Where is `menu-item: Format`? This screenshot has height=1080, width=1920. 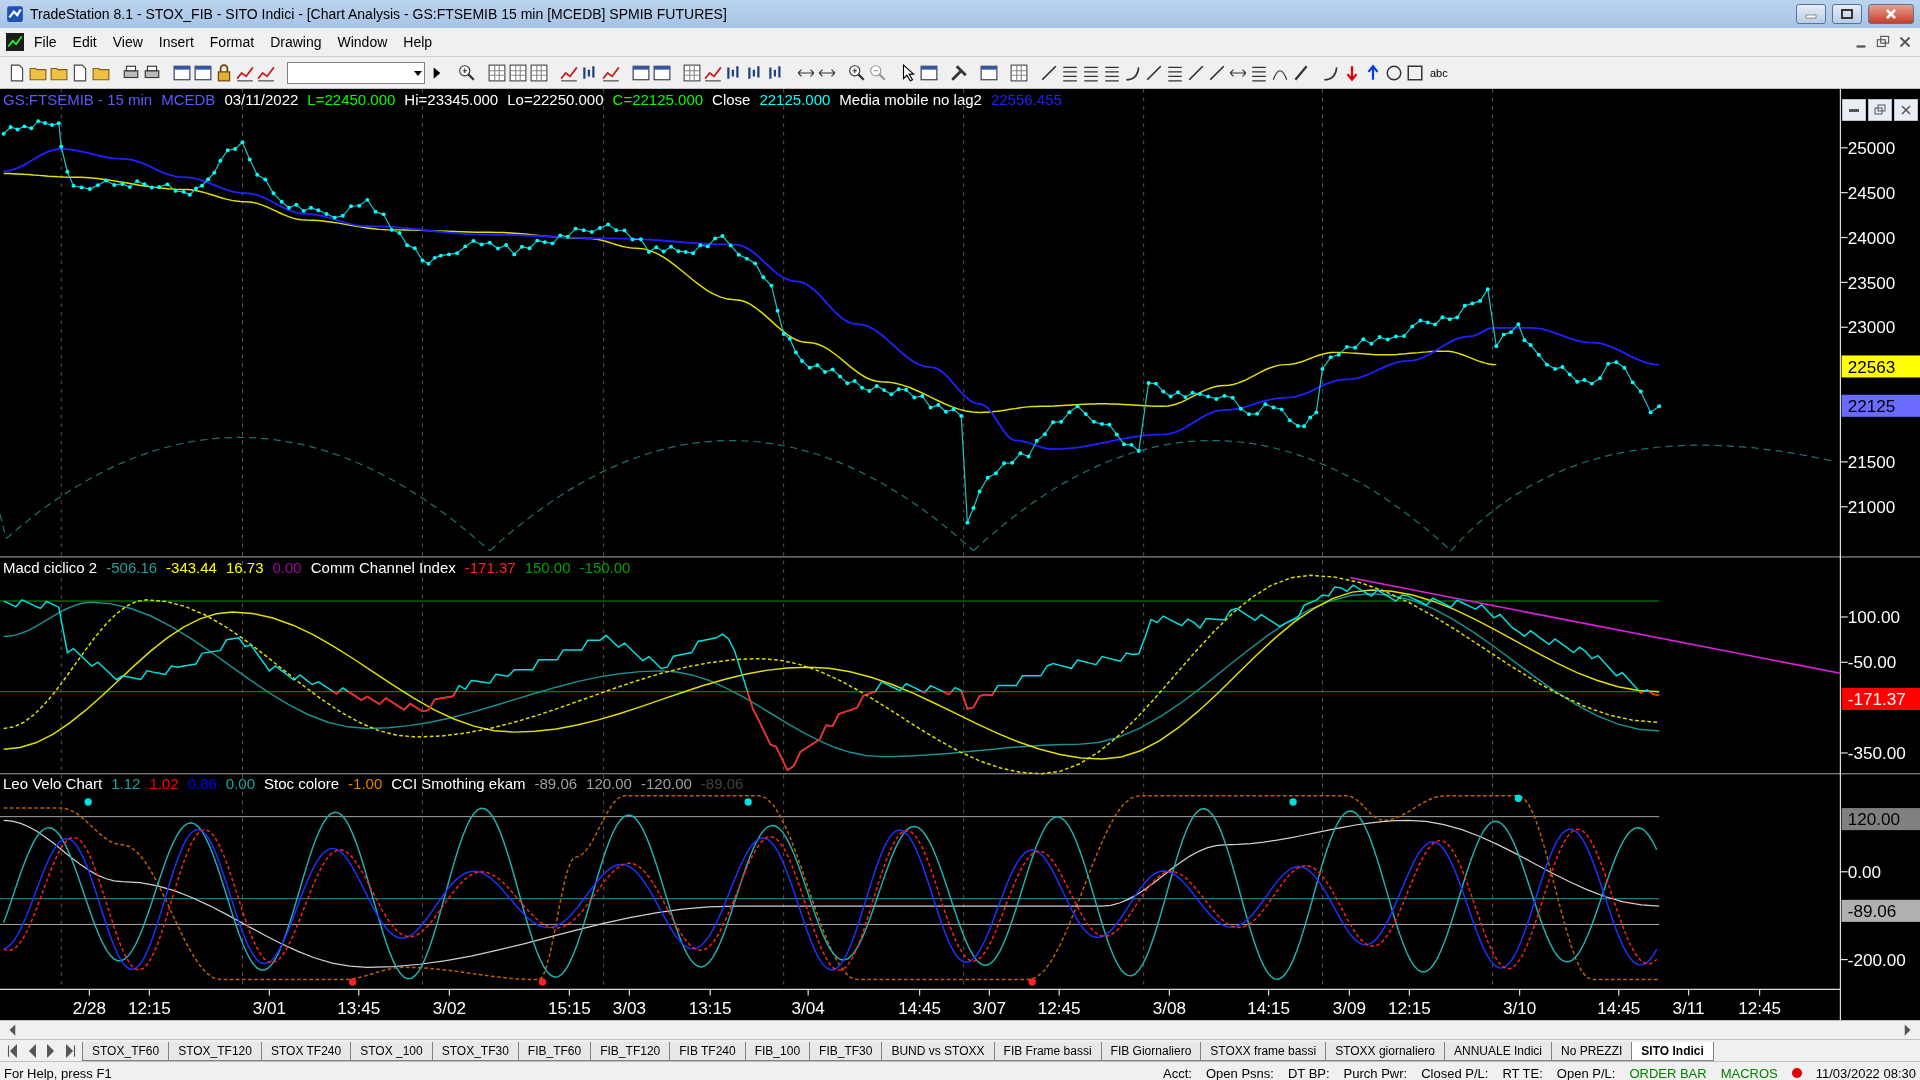
menu-item: Format is located at coordinates (232, 42).